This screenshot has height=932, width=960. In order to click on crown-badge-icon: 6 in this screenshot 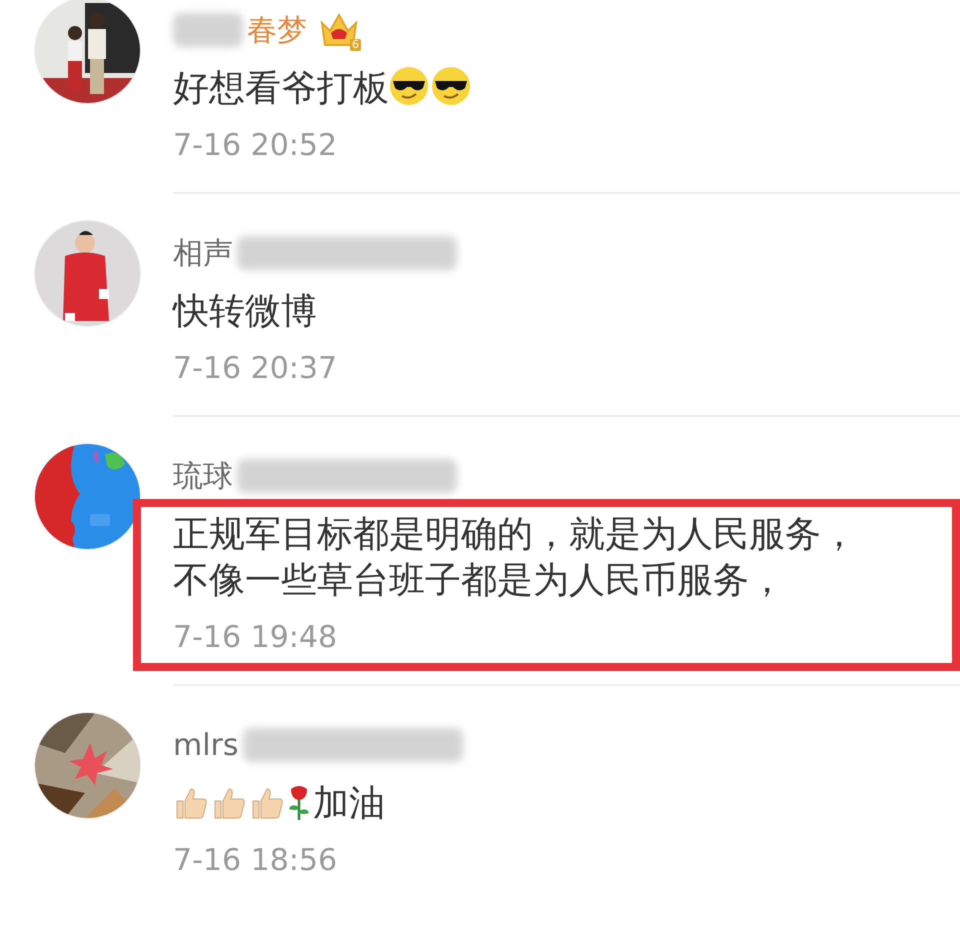, I will do `click(339, 30)`.